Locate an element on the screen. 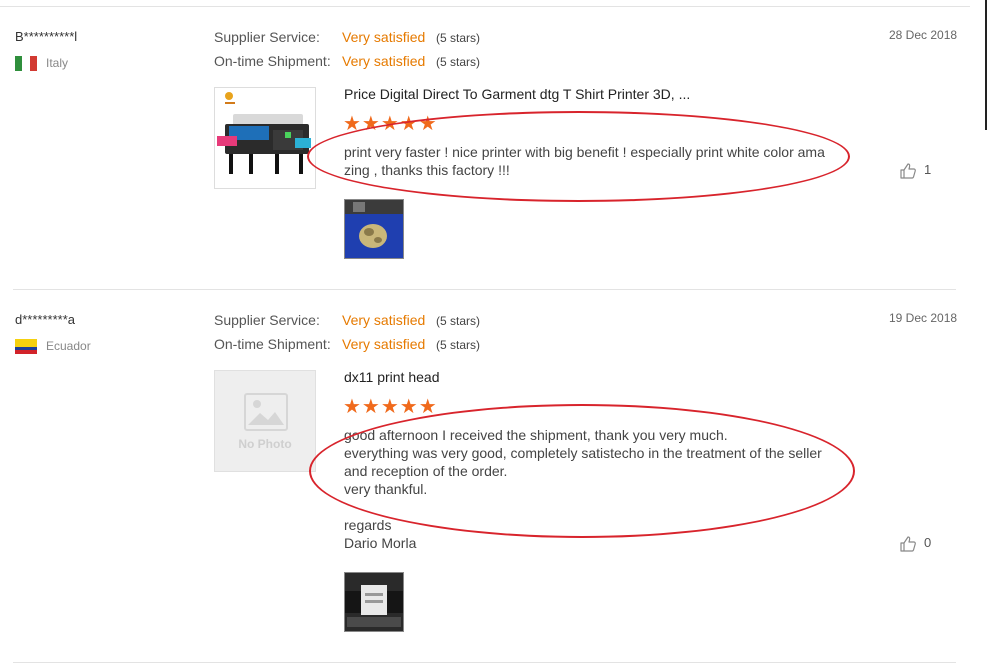  no-photo-label: No Photo is located at coordinates (265, 444).